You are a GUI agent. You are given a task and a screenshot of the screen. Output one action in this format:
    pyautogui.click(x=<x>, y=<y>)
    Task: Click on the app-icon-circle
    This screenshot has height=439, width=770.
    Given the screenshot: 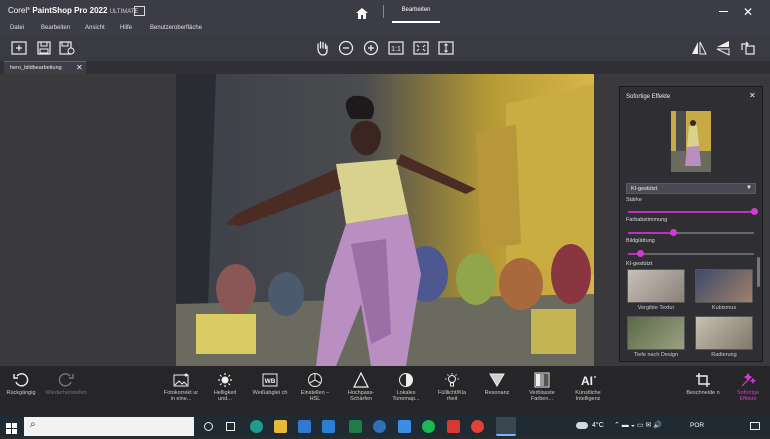 What is the action you would take?
    pyautogui.click(x=379, y=426)
    